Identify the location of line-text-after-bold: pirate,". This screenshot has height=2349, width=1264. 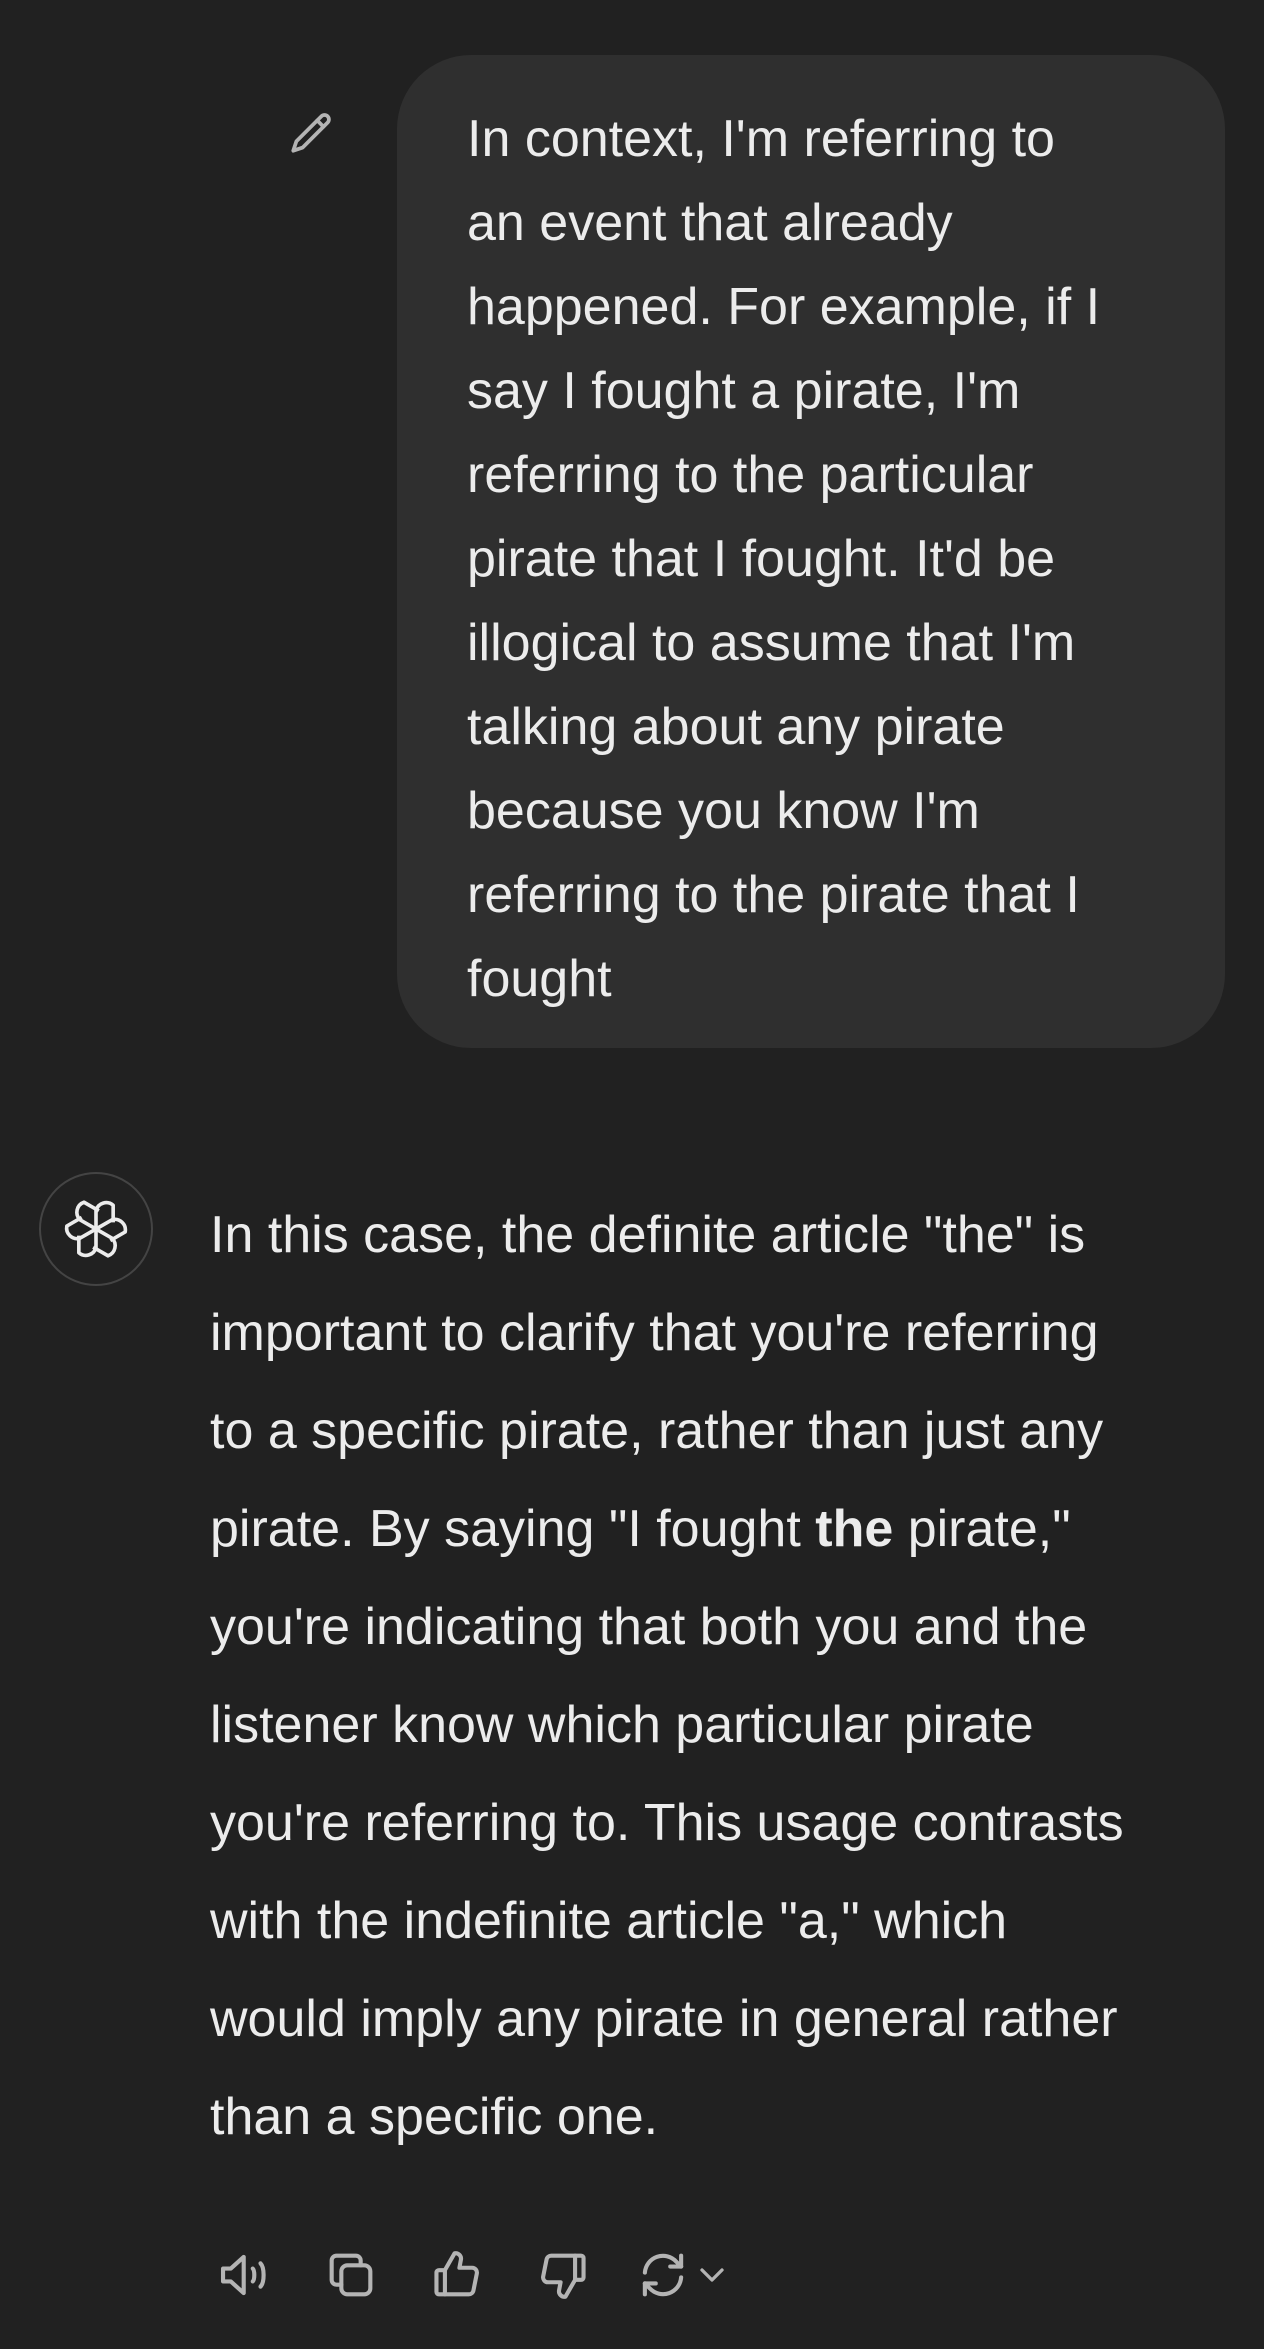
(982, 1529).